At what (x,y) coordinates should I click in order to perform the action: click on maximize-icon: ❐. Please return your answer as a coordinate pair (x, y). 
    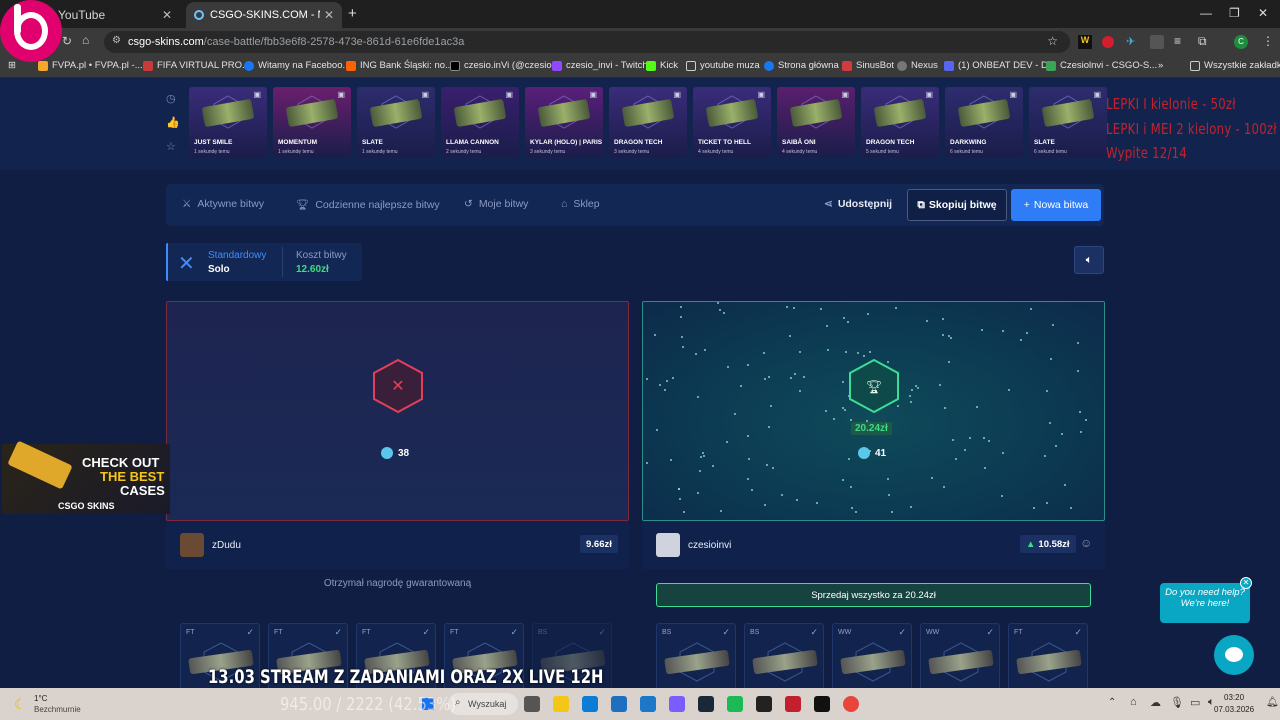
    Looking at the image, I should click on (1234, 13).